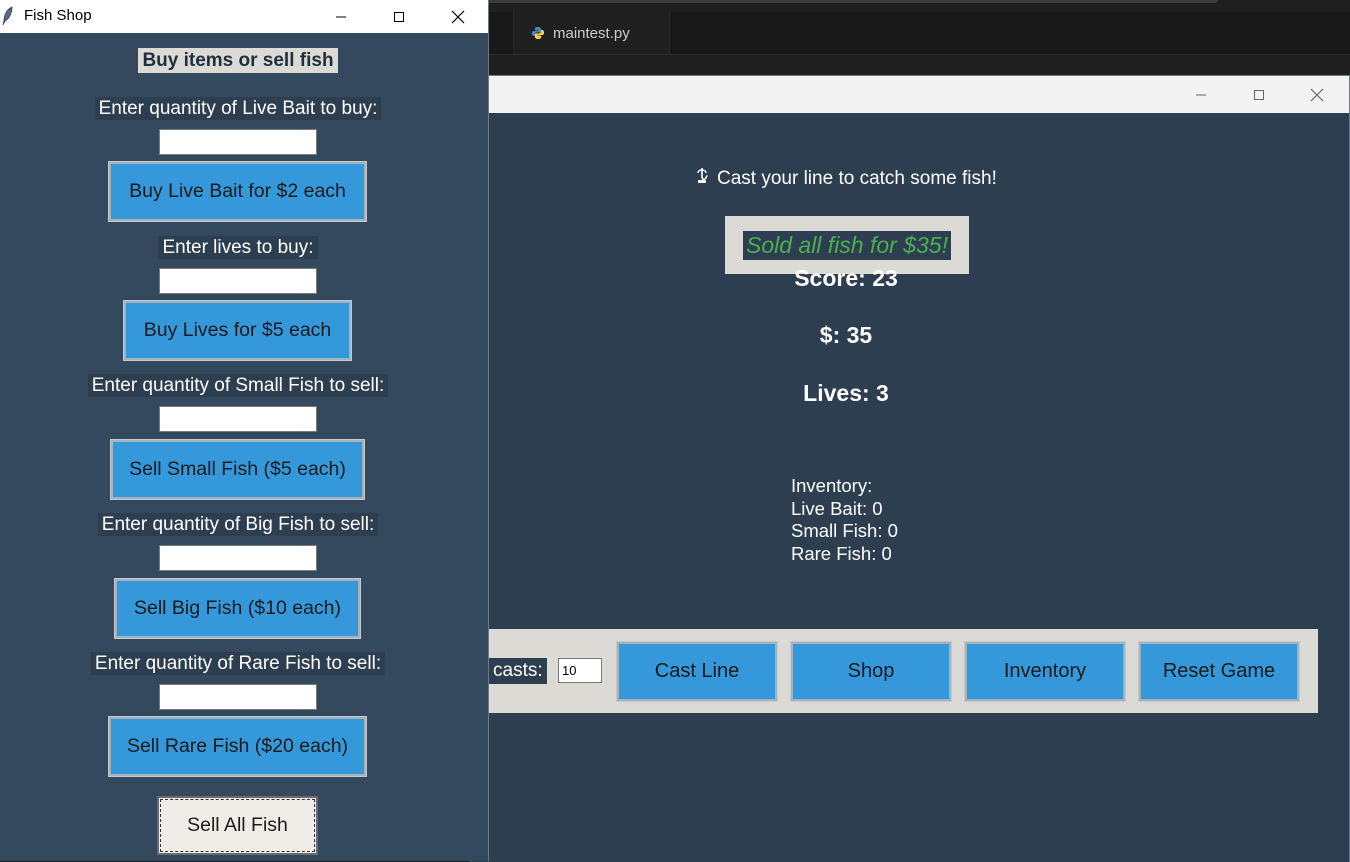 This screenshot has width=1350, height=862. What do you see at coordinates (237, 746) in the screenshot?
I see `sell-rare-fish-button: Sell Rare Fish ($20 each)` at bounding box center [237, 746].